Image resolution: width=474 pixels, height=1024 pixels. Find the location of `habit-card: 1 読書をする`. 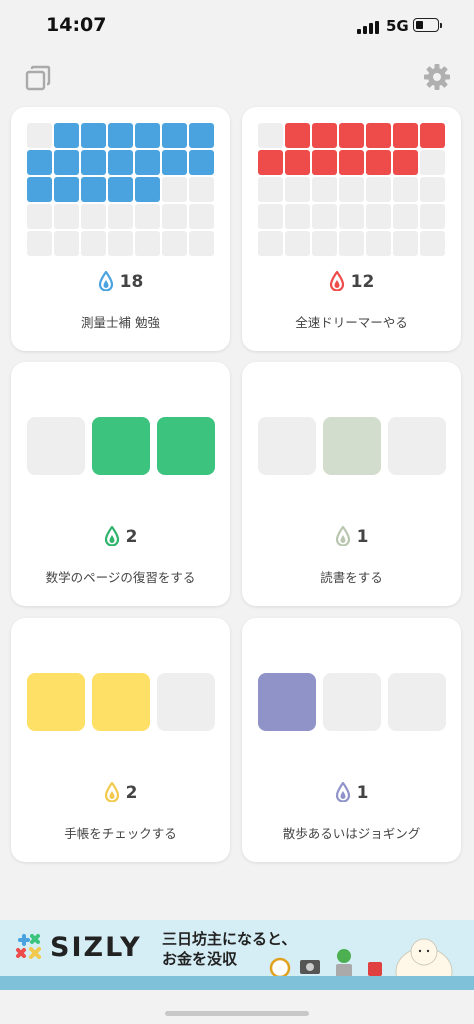

habit-card: 1 読書をする is located at coordinates (351, 484).